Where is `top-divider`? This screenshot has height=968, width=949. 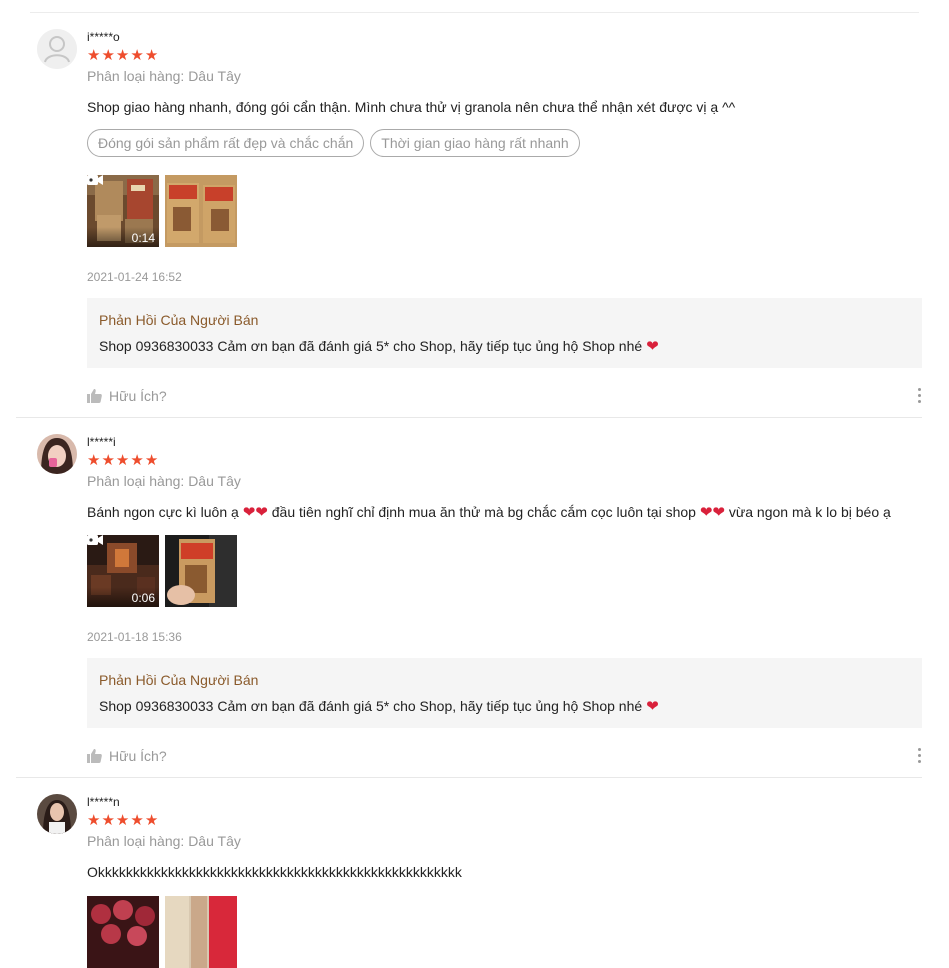
top-divider is located at coordinates (474, 12).